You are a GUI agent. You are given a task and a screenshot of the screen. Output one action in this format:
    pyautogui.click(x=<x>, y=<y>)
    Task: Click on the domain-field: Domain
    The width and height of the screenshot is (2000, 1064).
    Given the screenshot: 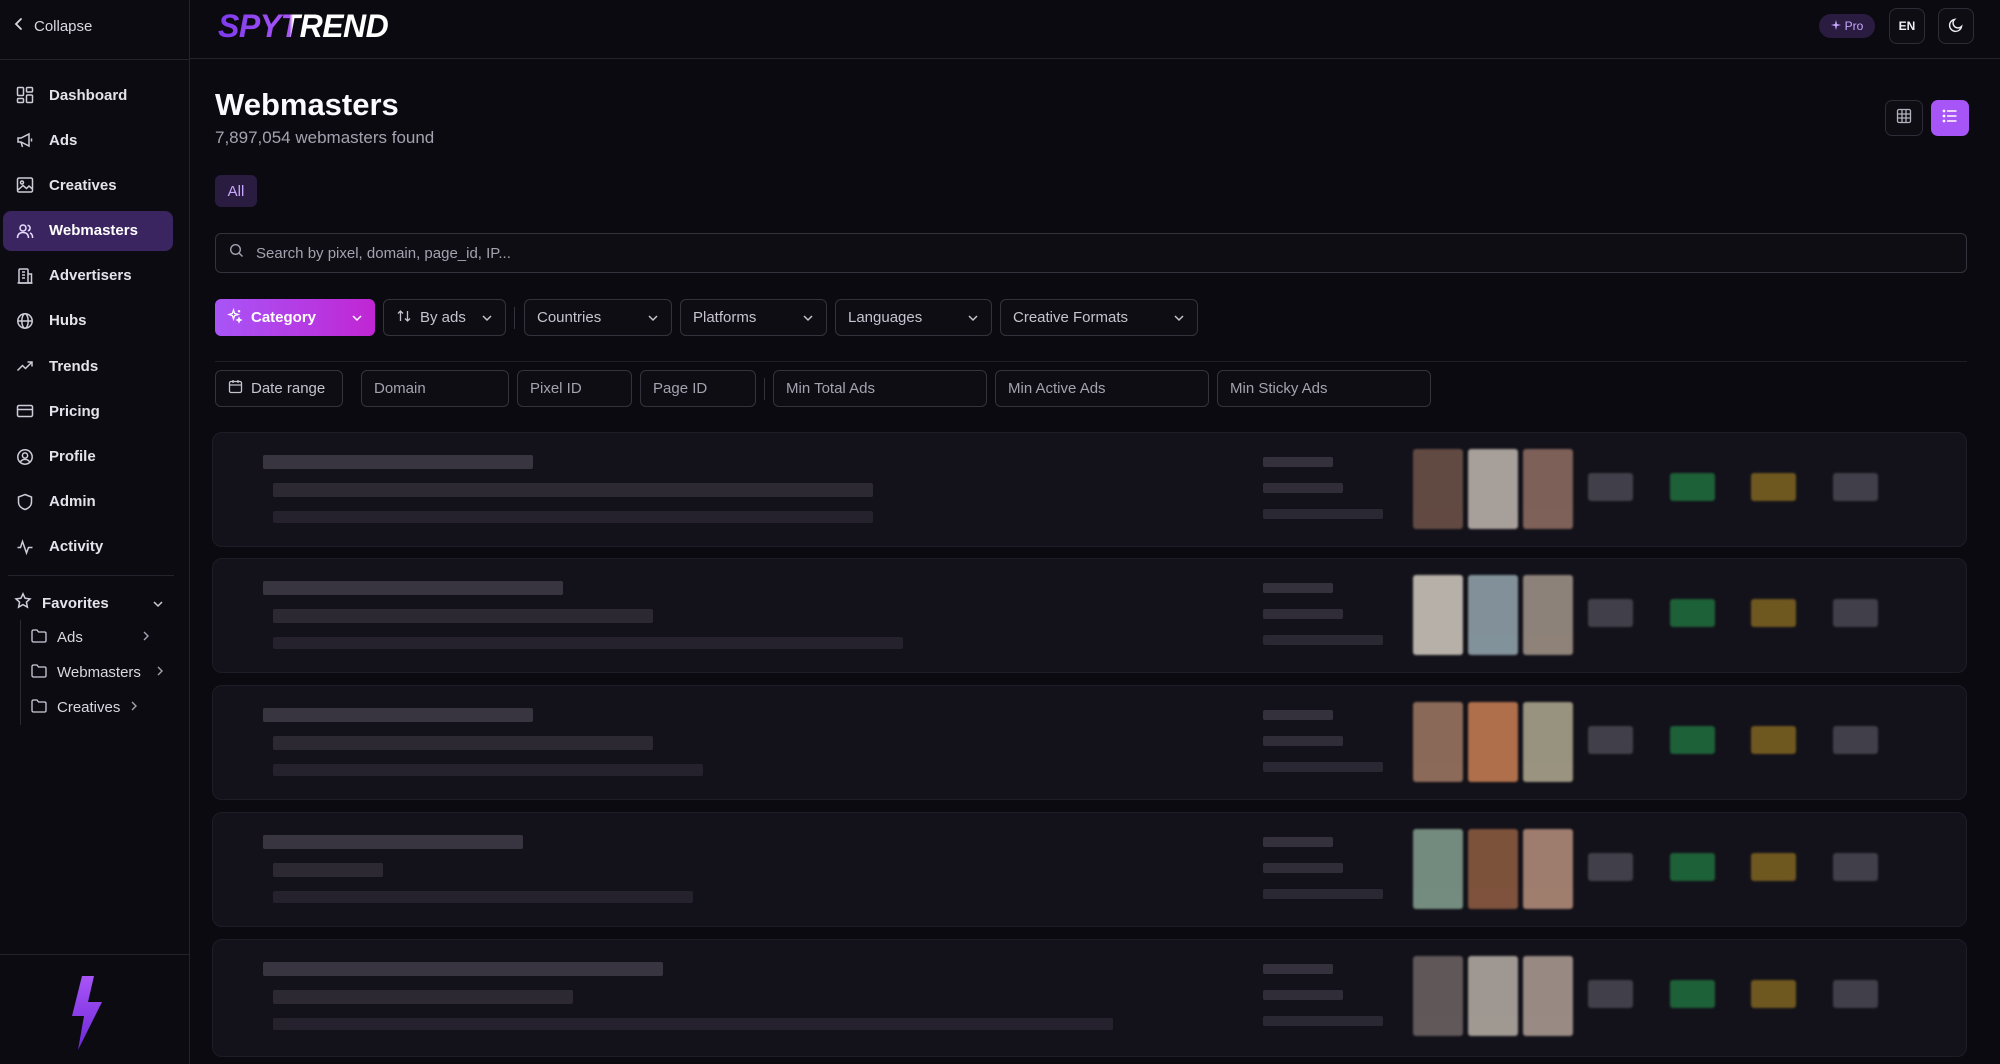 What is the action you would take?
    pyautogui.click(x=435, y=388)
    